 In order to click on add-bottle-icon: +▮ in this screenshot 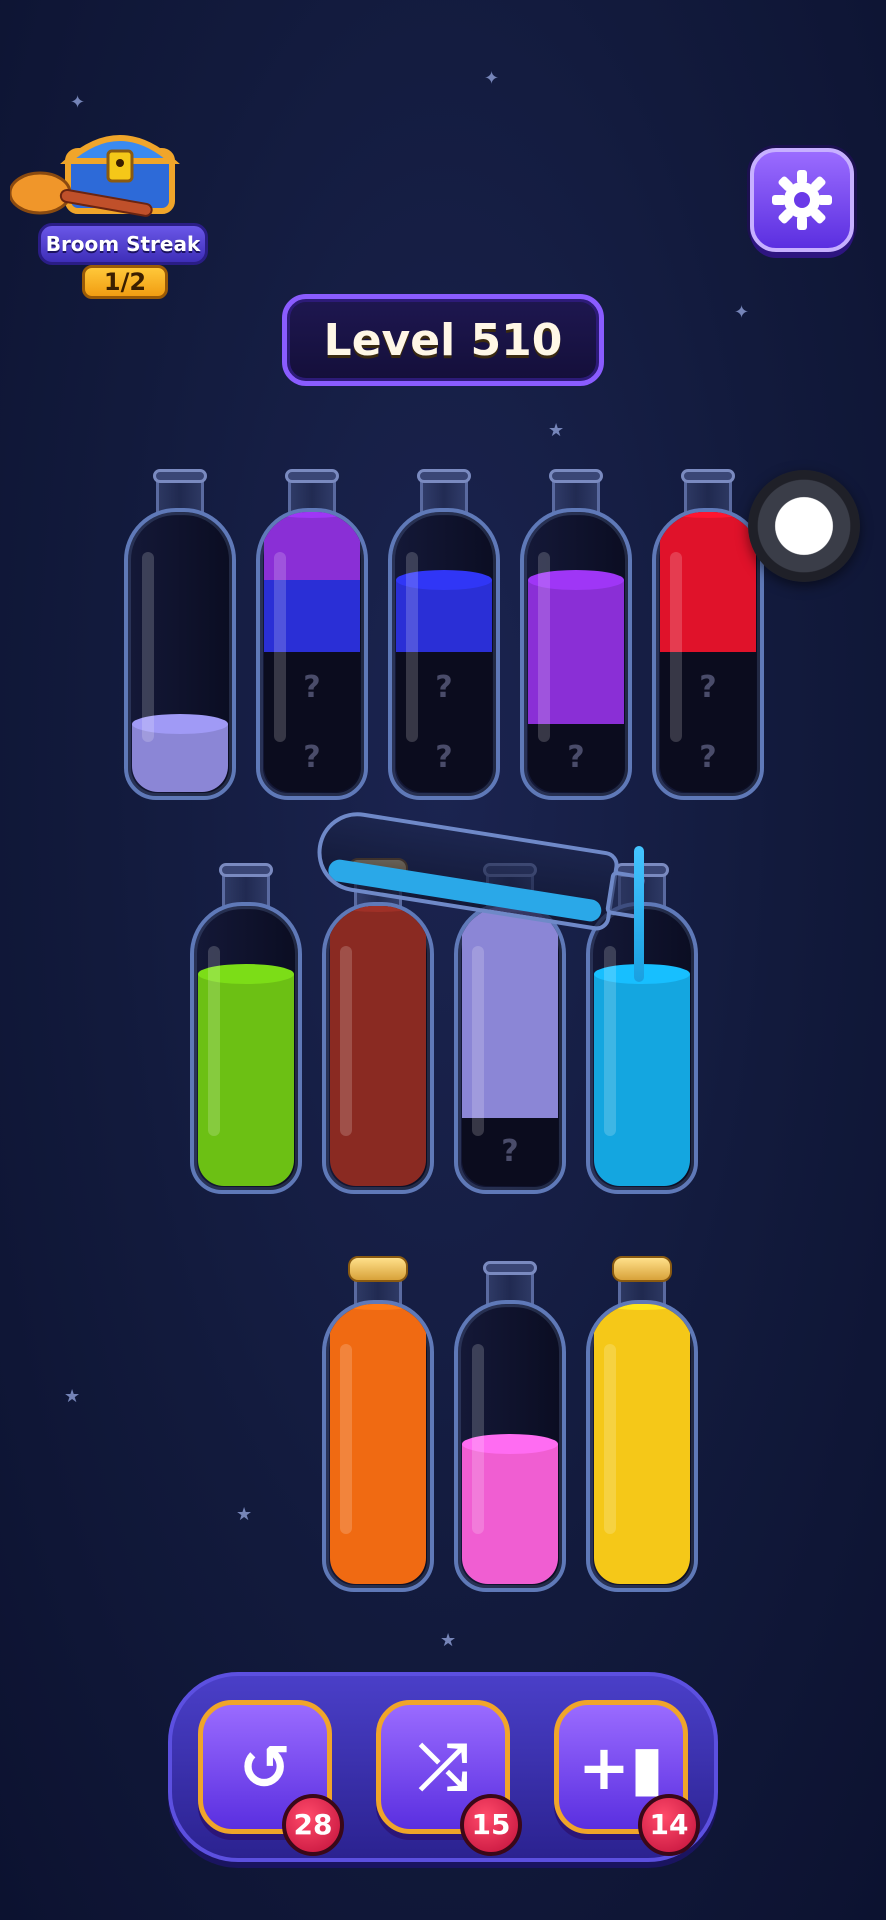, I will do `click(621, 1767)`.